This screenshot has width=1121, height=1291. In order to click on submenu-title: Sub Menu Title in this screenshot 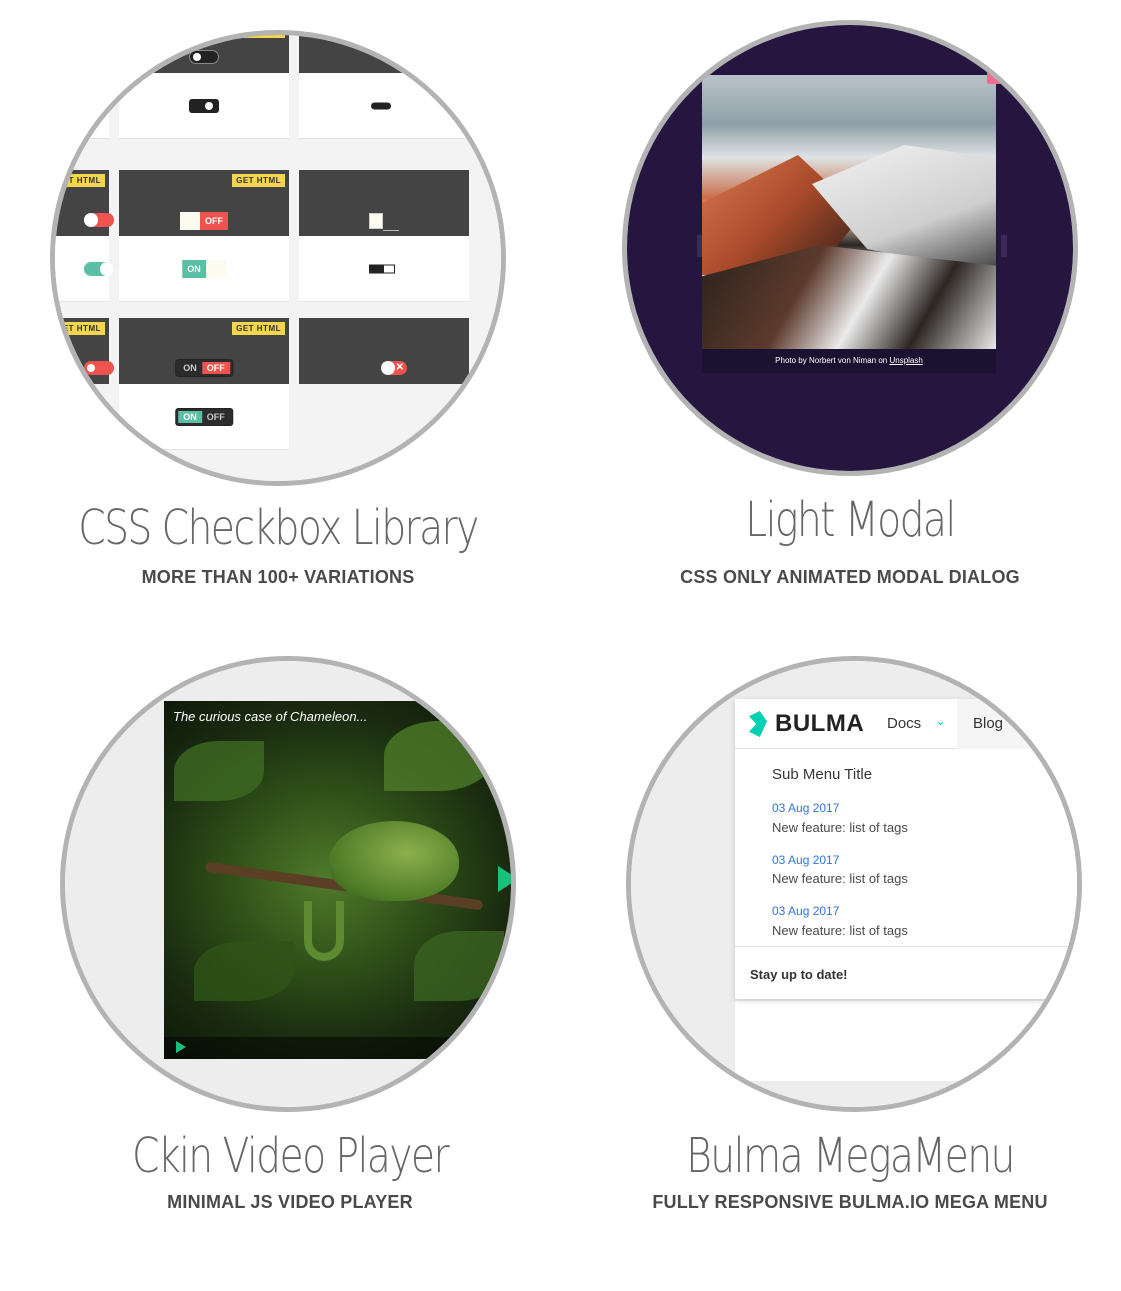, I will do `click(822, 774)`.